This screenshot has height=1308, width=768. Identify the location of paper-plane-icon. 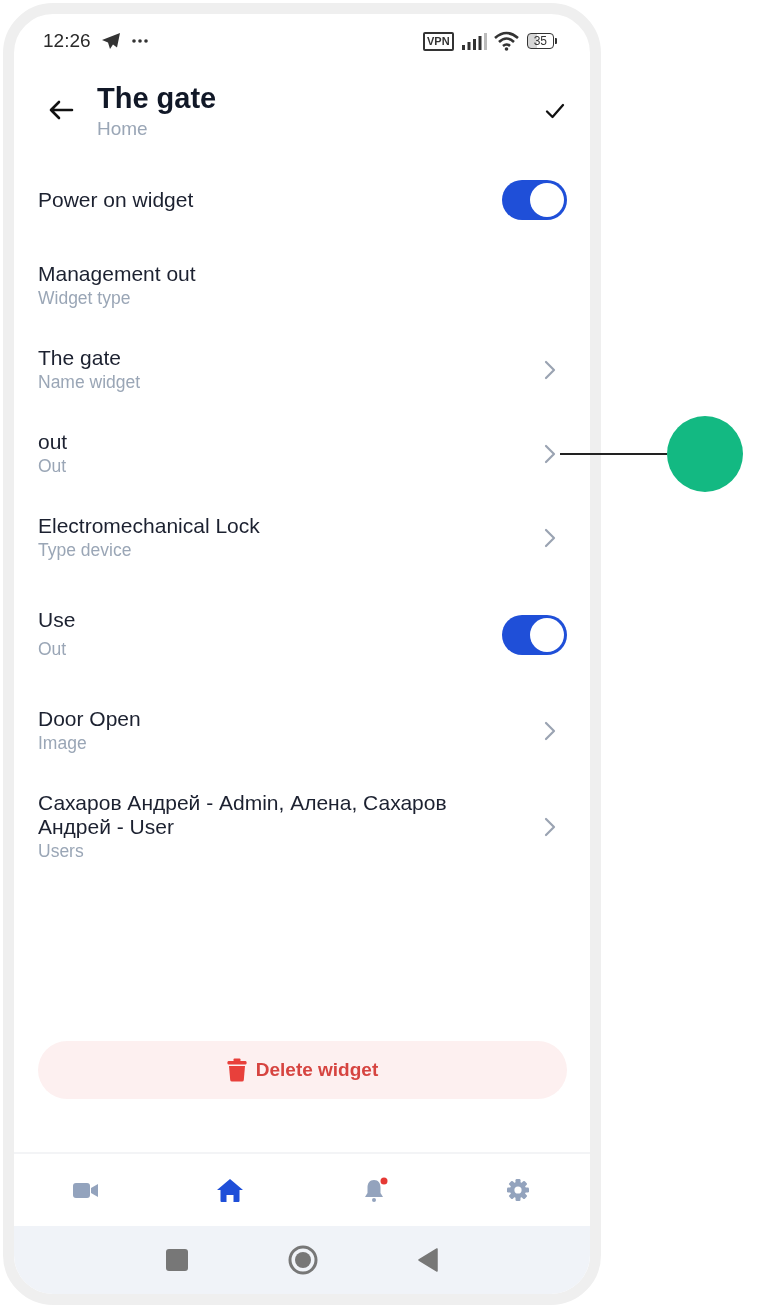
(110, 41).